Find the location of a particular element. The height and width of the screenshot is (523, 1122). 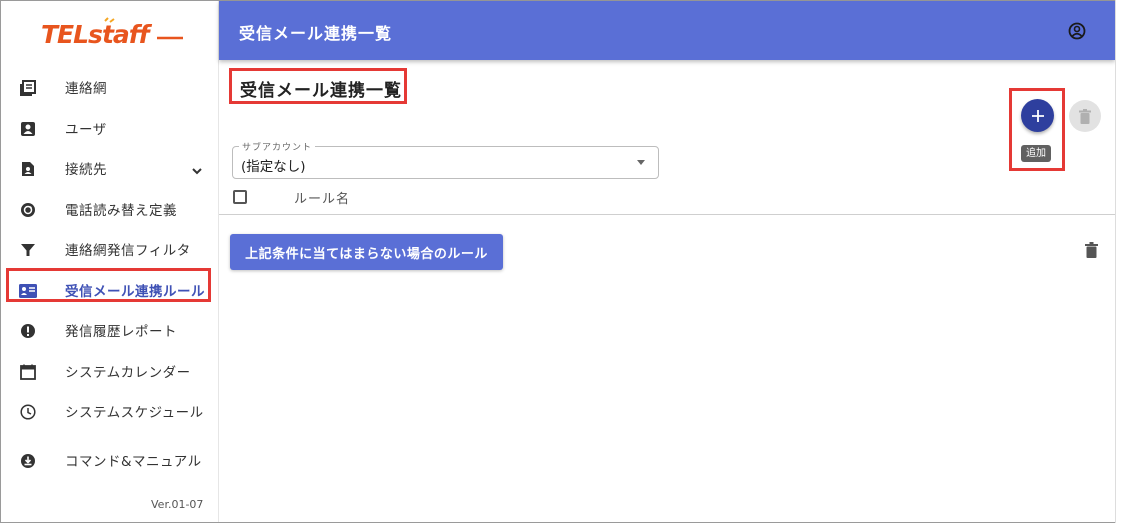

active-item-highlight is located at coordinates (108, 285).